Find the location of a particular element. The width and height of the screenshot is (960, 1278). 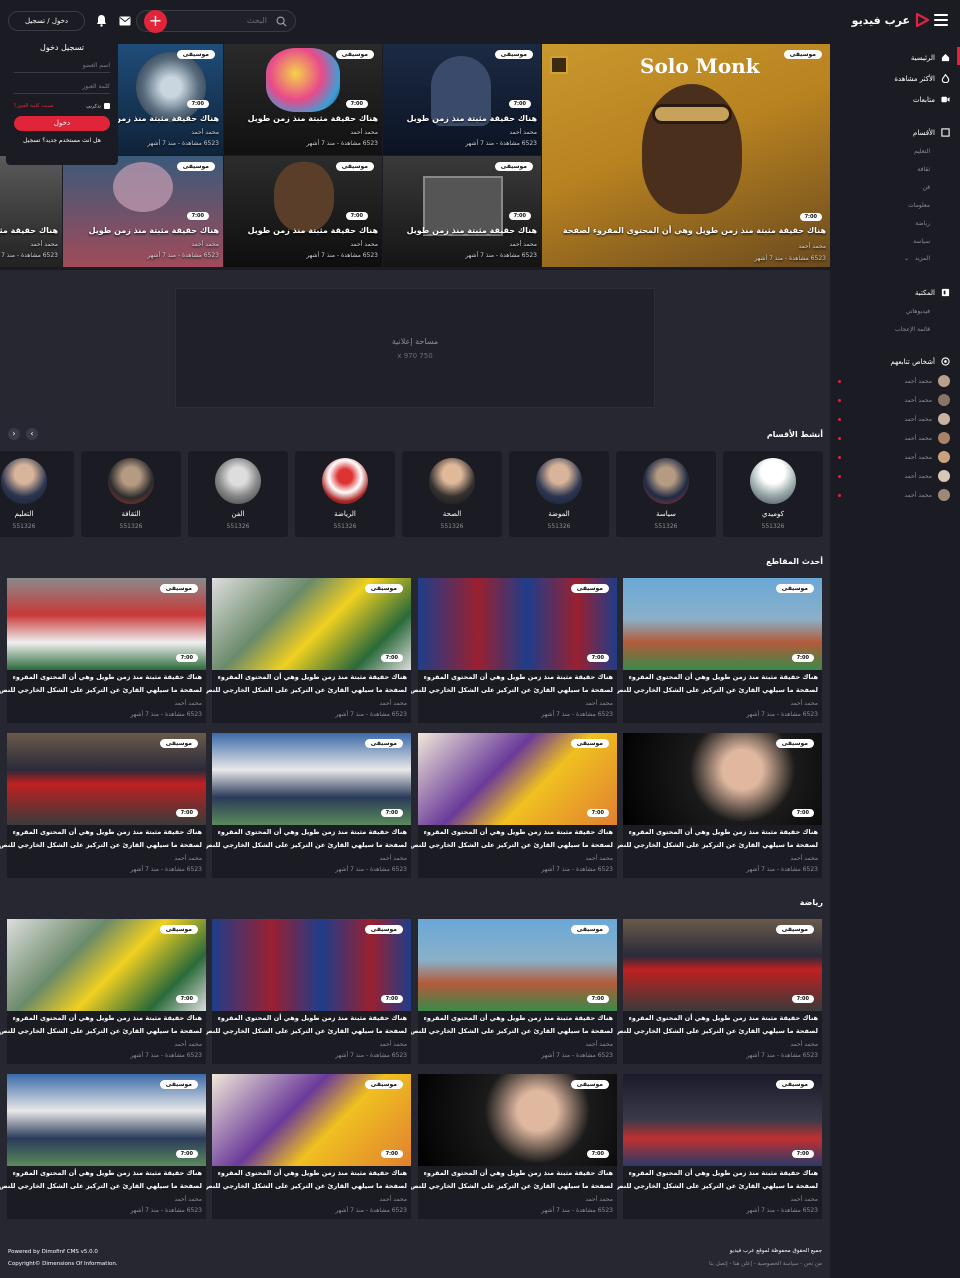

category-card: التعليم 551326 is located at coordinates (37, 494).